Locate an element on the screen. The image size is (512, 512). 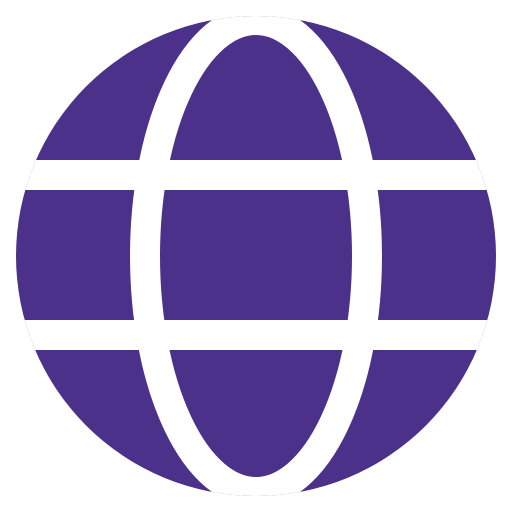
globe-lower-latitude is located at coordinates (256, 335).